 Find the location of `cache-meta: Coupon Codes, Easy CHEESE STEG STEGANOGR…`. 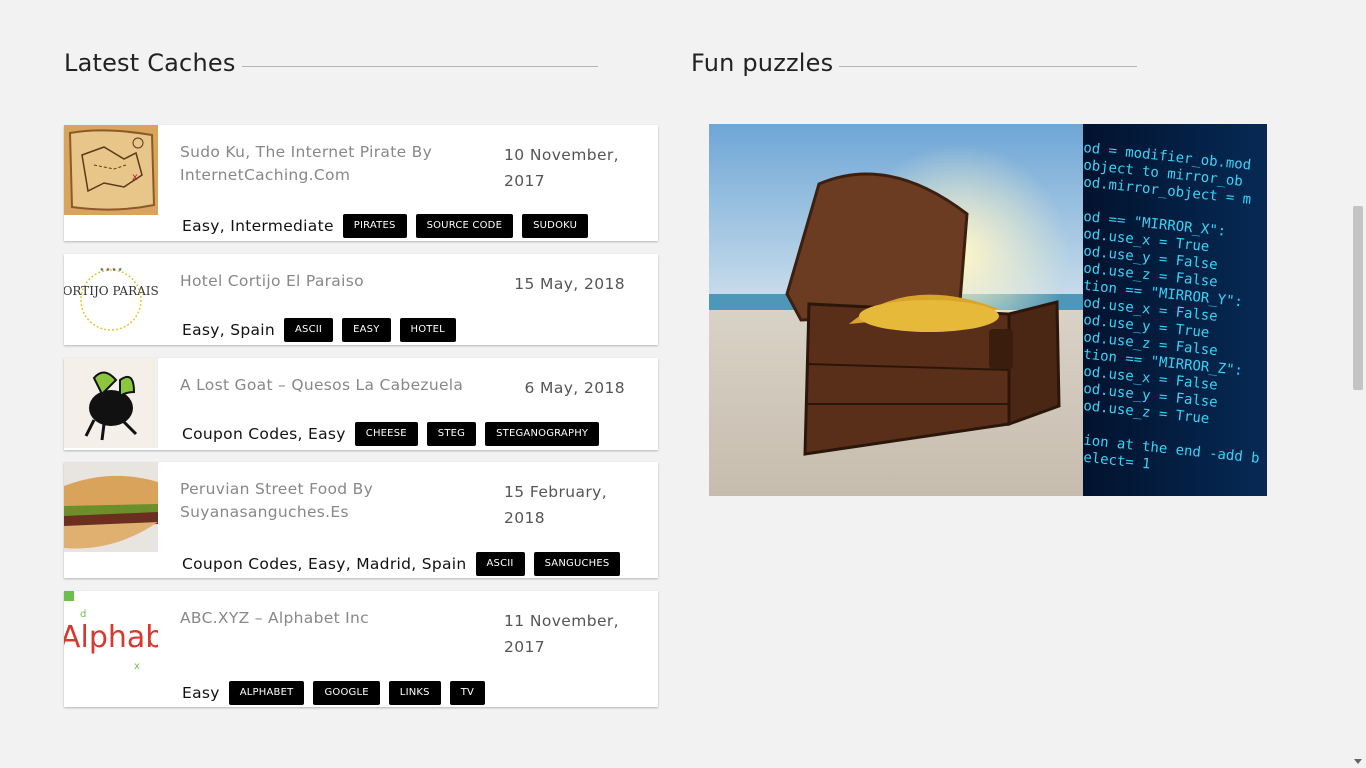

cache-meta: Coupon Codes, Easy CHEESE STEG STEGANOGR… is located at coordinates (395, 434).